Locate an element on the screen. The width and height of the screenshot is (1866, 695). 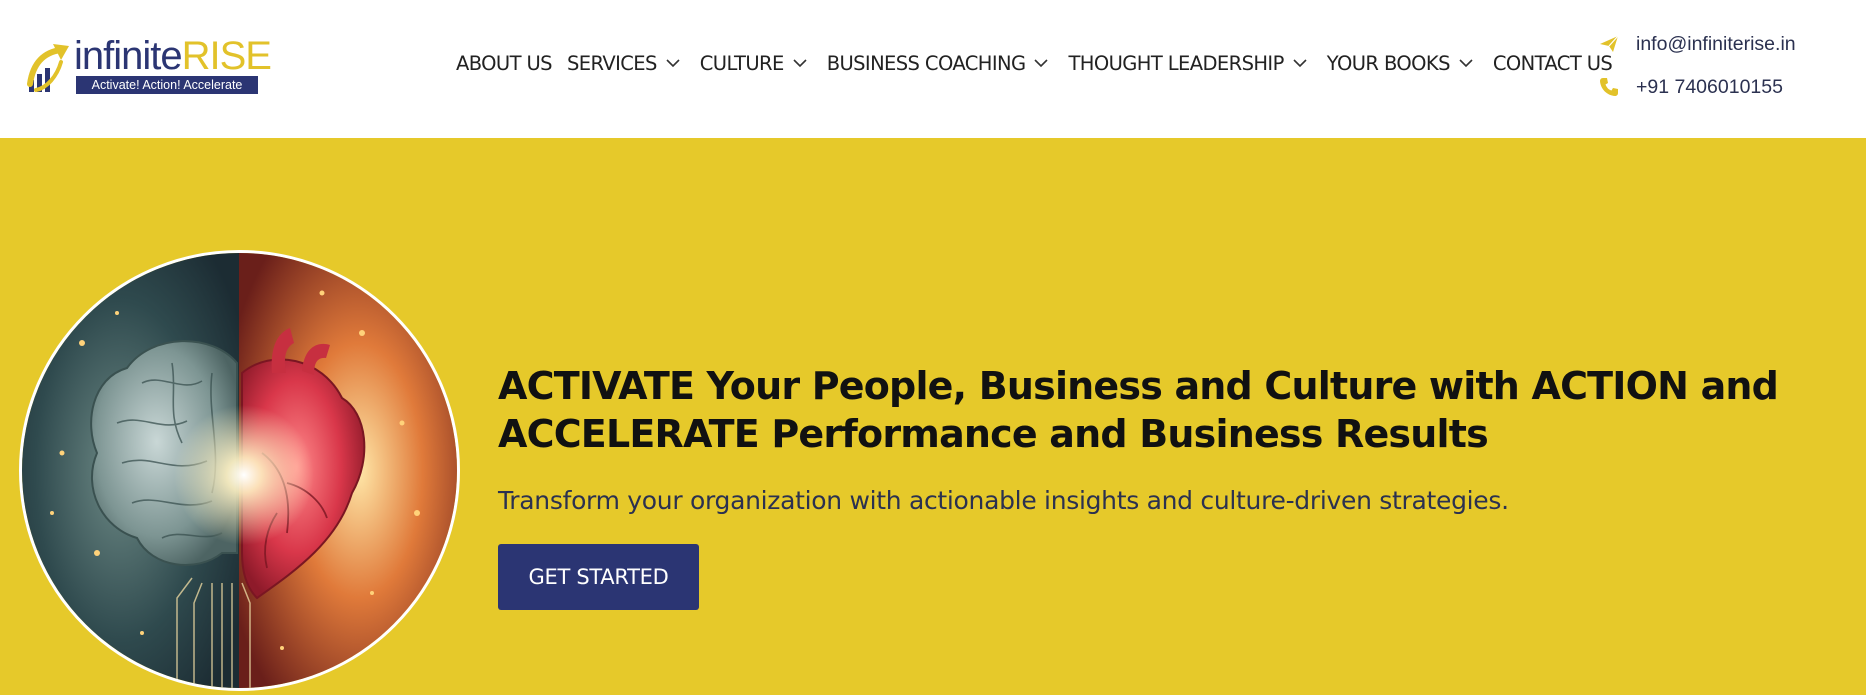
nav-item-label: THOUGHT LEADERSHIP is located at coordinates (1176, 63).